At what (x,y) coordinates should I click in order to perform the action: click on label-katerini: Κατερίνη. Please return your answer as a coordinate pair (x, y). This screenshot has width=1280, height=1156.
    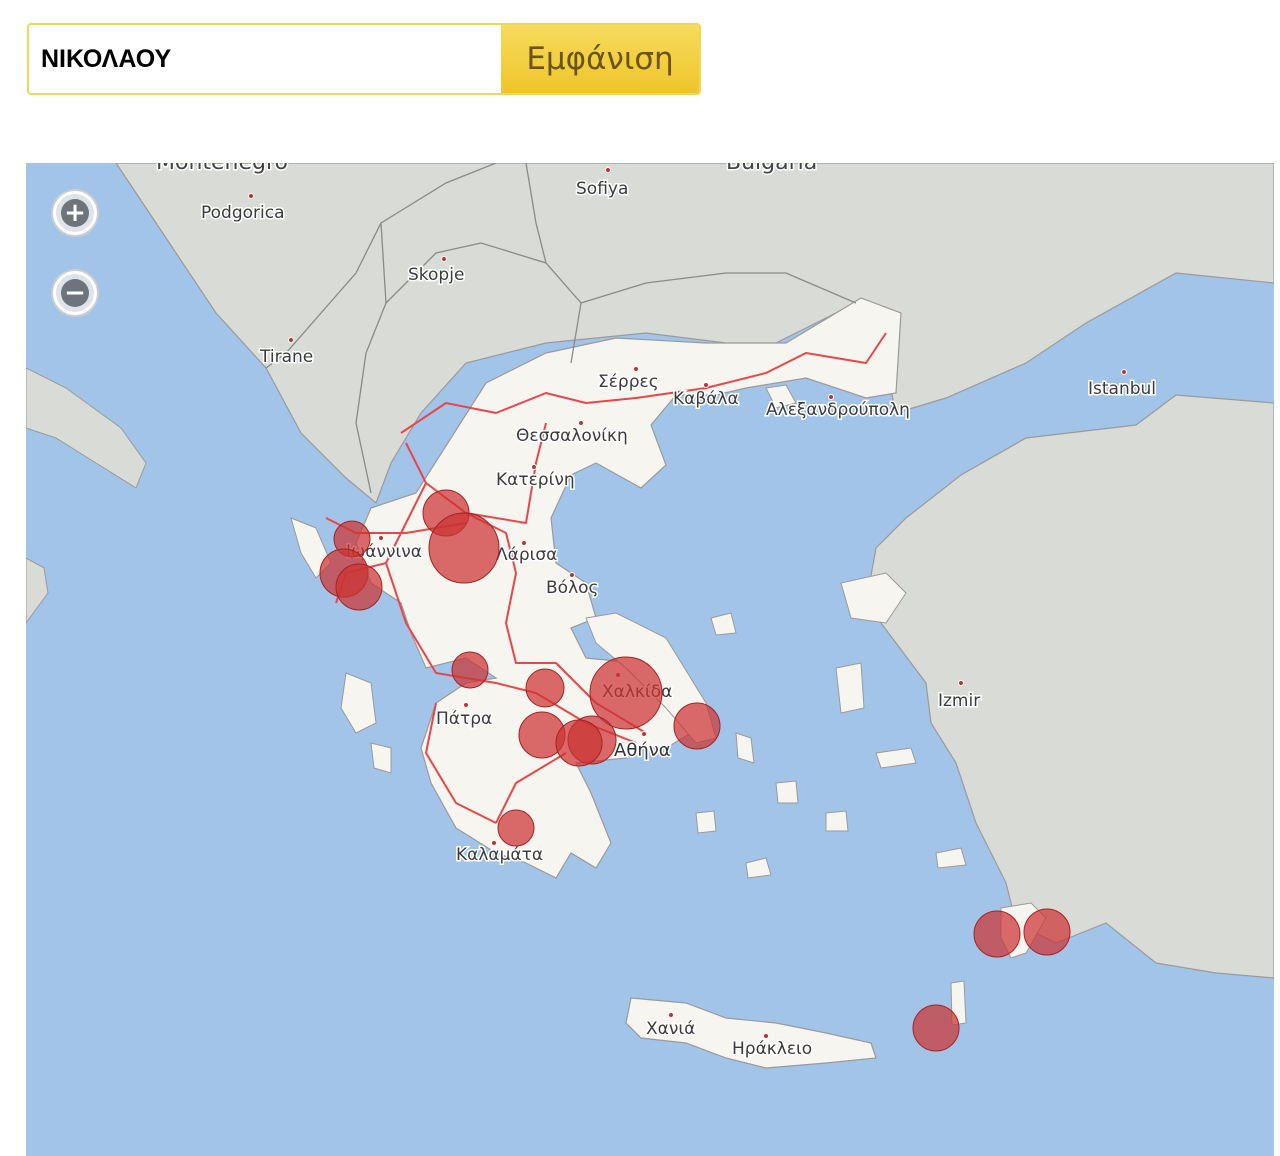
    Looking at the image, I should click on (535, 480).